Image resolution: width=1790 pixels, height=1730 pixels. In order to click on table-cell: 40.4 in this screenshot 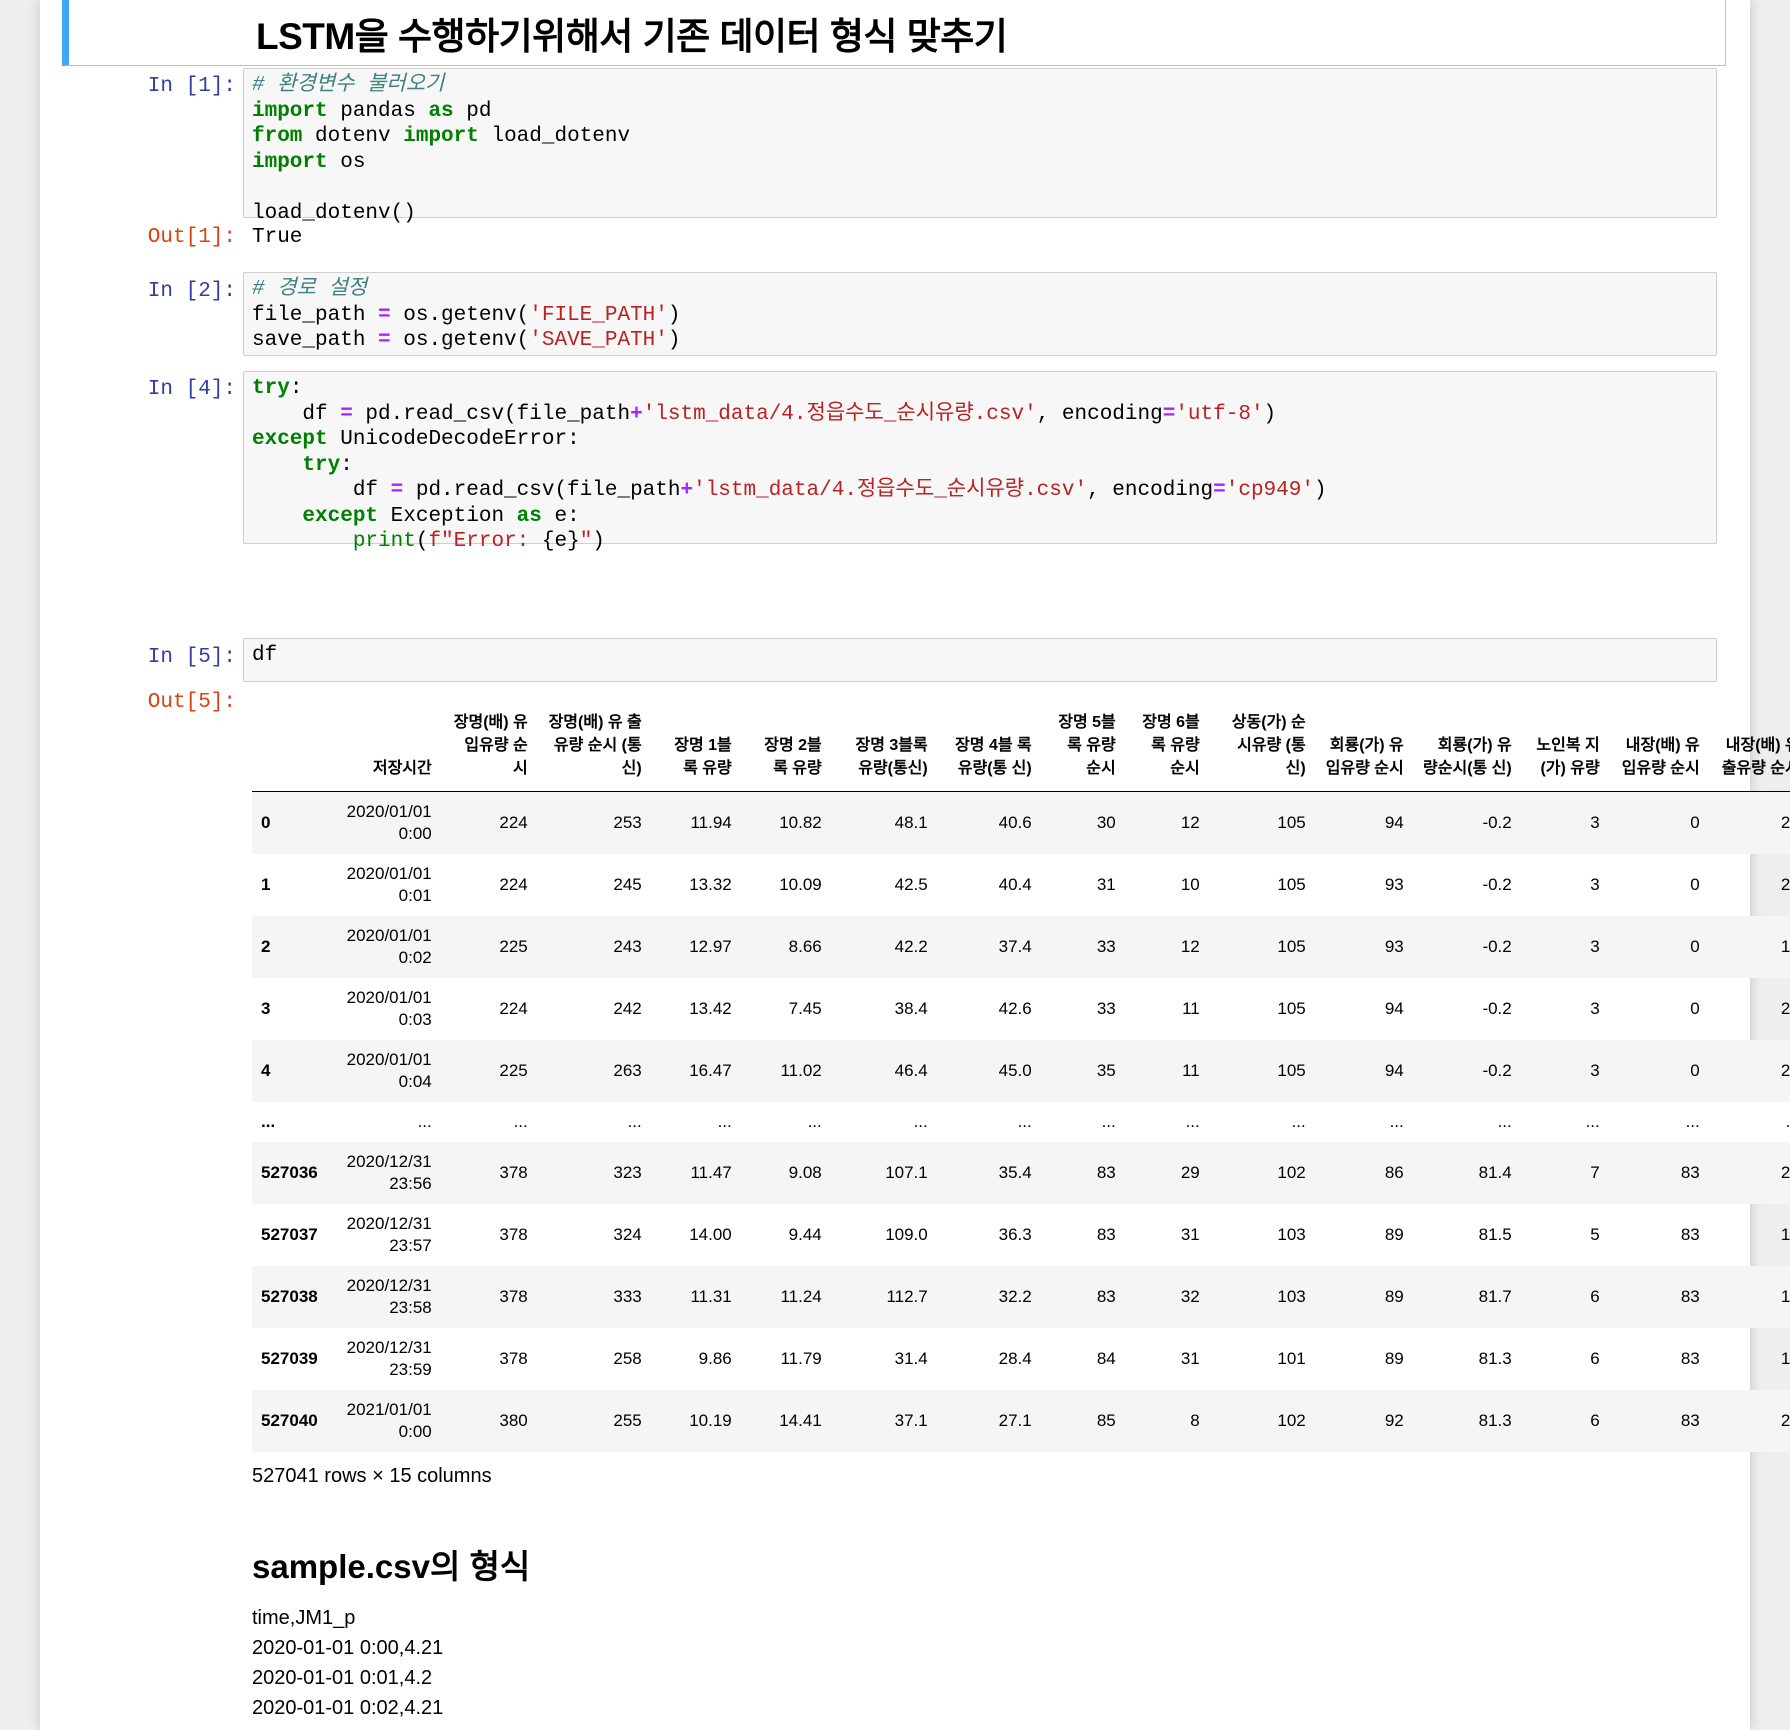, I will do `click(1015, 884)`.